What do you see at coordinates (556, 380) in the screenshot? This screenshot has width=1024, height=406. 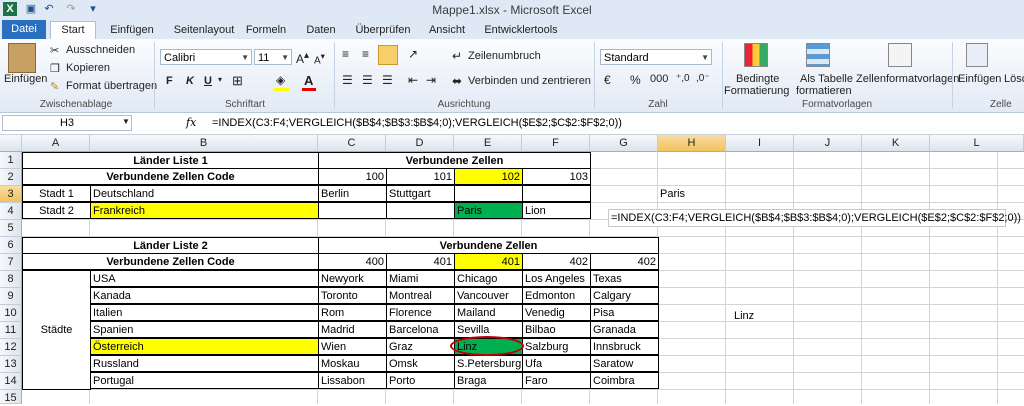 I see `city-cell: Faro` at bounding box center [556, 380].